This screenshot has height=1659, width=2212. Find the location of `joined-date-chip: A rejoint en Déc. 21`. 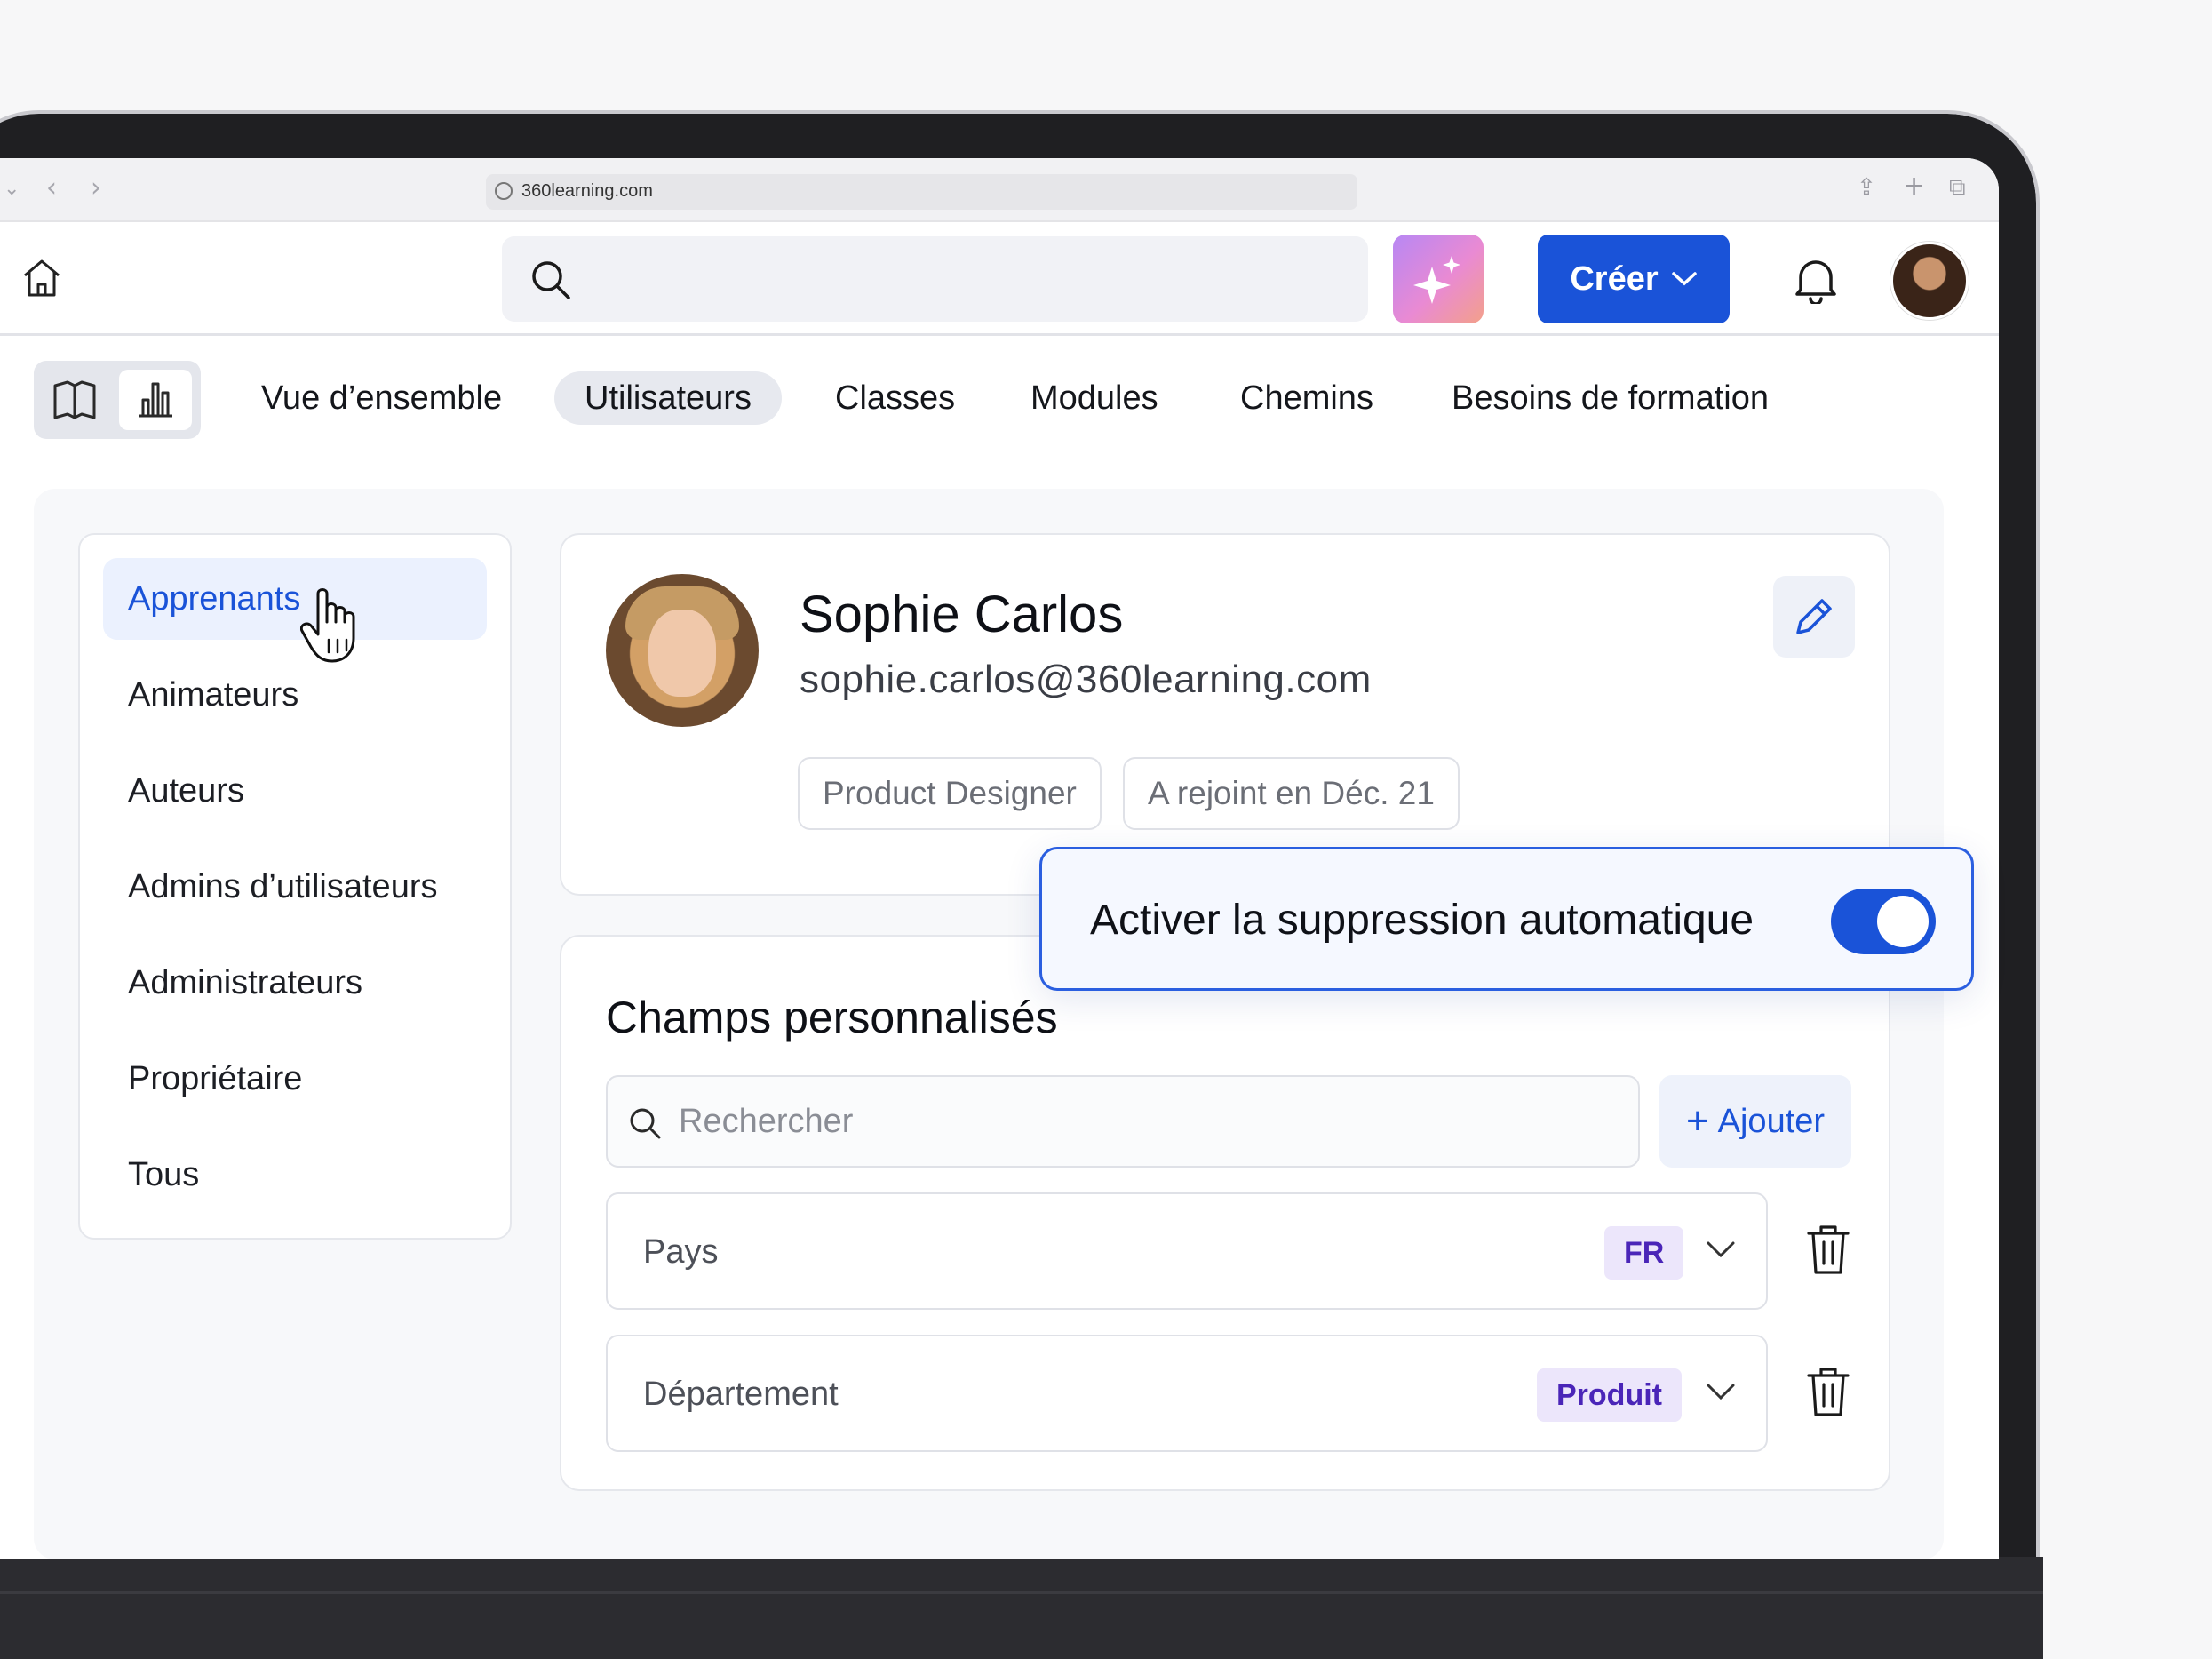

joined-date-chip: A rejoint en Déc. 21 is located at coordinates (1292, 793).